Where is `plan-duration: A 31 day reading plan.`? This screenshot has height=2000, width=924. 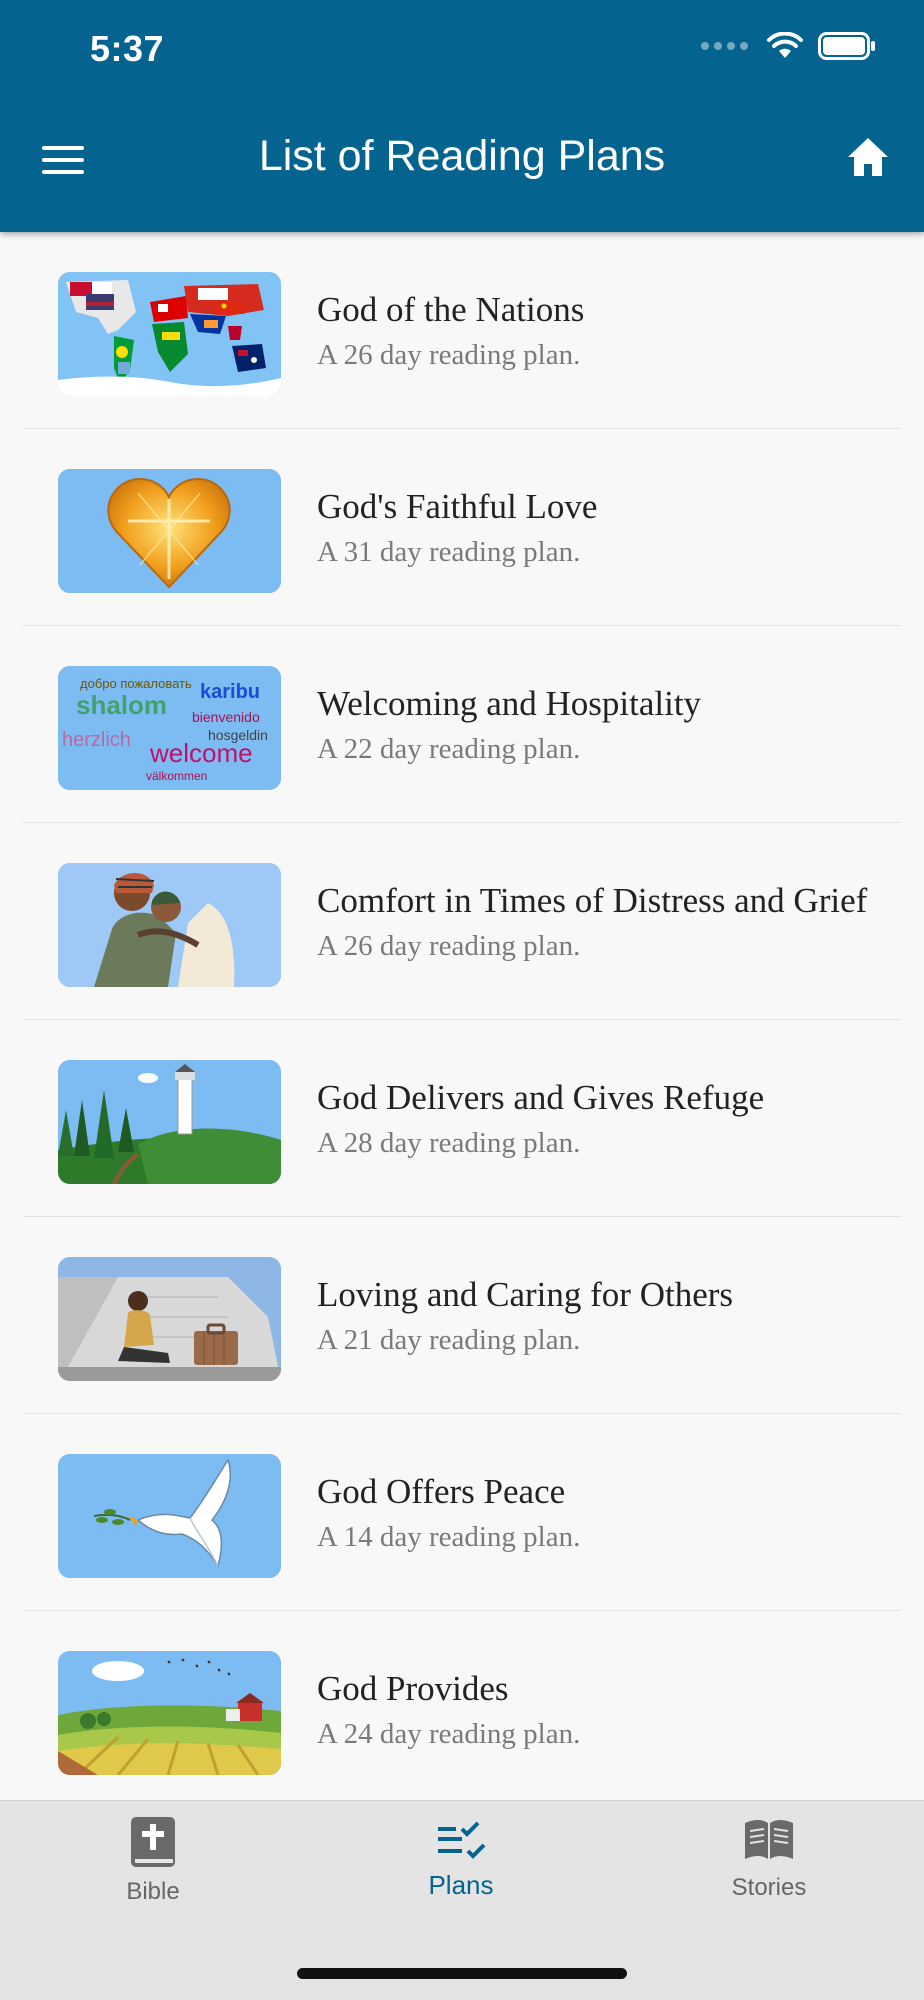 plan-duration: A 31 day reading plan. is located at coordinates (449, 551).